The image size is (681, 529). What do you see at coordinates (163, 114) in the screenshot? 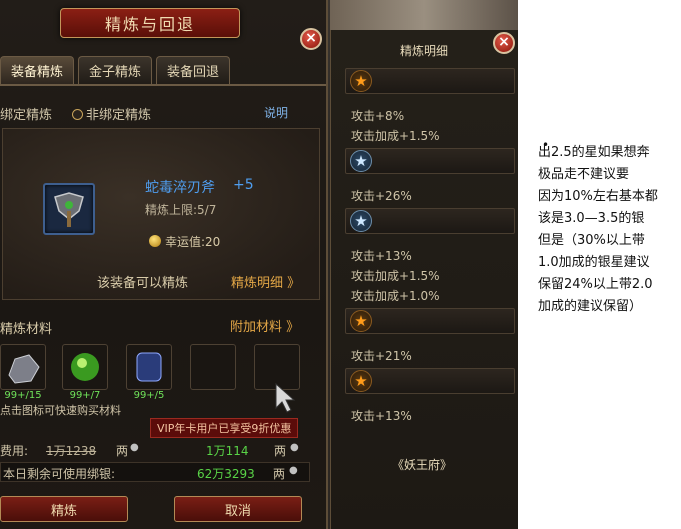
I see `bind-option-row: 绑定精炼 非绑定精炼 说明` at bounding box center [163, 114].